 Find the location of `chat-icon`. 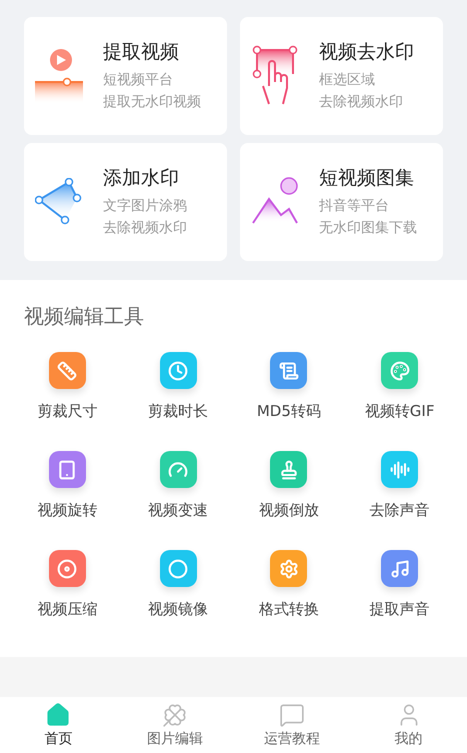

chat-icon is located at coordinates (291, 715).